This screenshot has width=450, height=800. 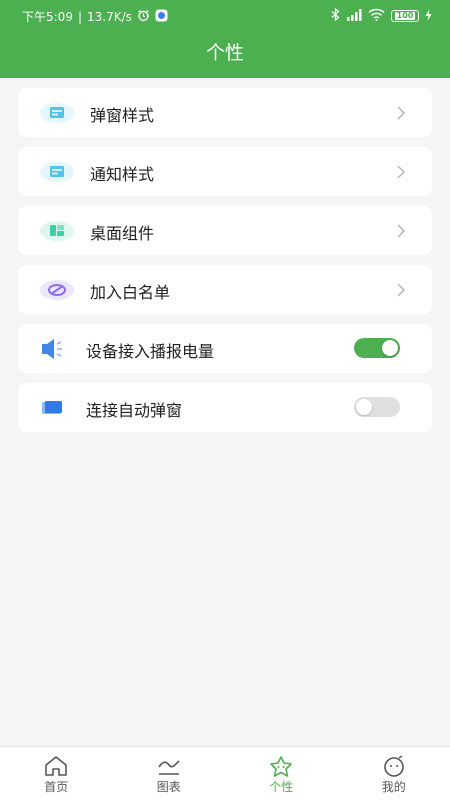 I want to click on settings-item-label: 弹窗样式, so click(x=122, y=115).